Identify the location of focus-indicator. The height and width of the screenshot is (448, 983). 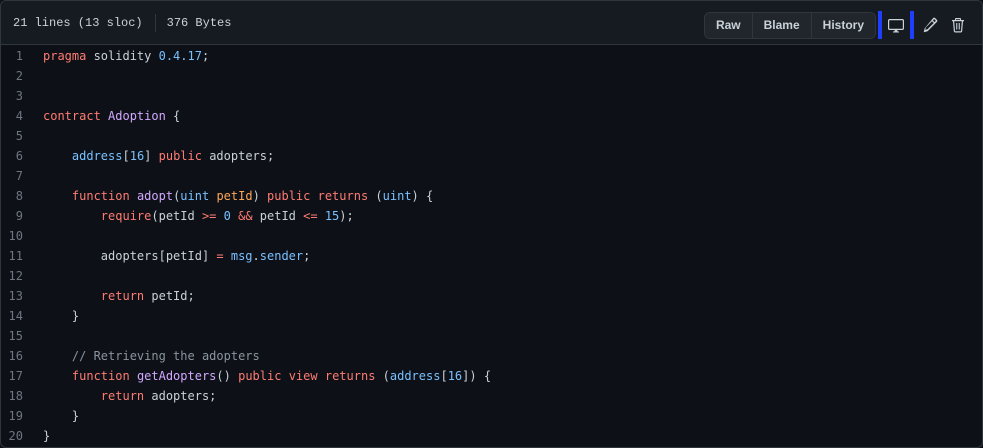
(912, 25).